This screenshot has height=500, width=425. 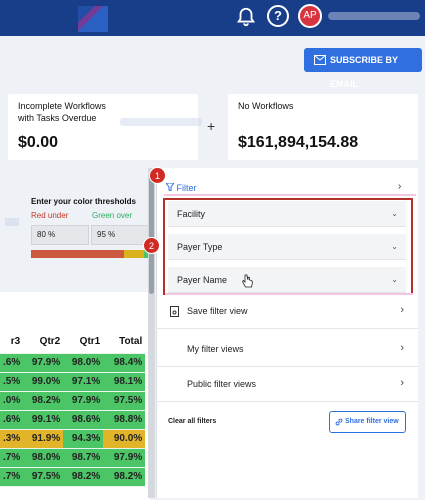 What do you see at coordinates (43, 420) in the screenshot?
I see `table-cell: 99.1%` at bounding box center [43, 420].